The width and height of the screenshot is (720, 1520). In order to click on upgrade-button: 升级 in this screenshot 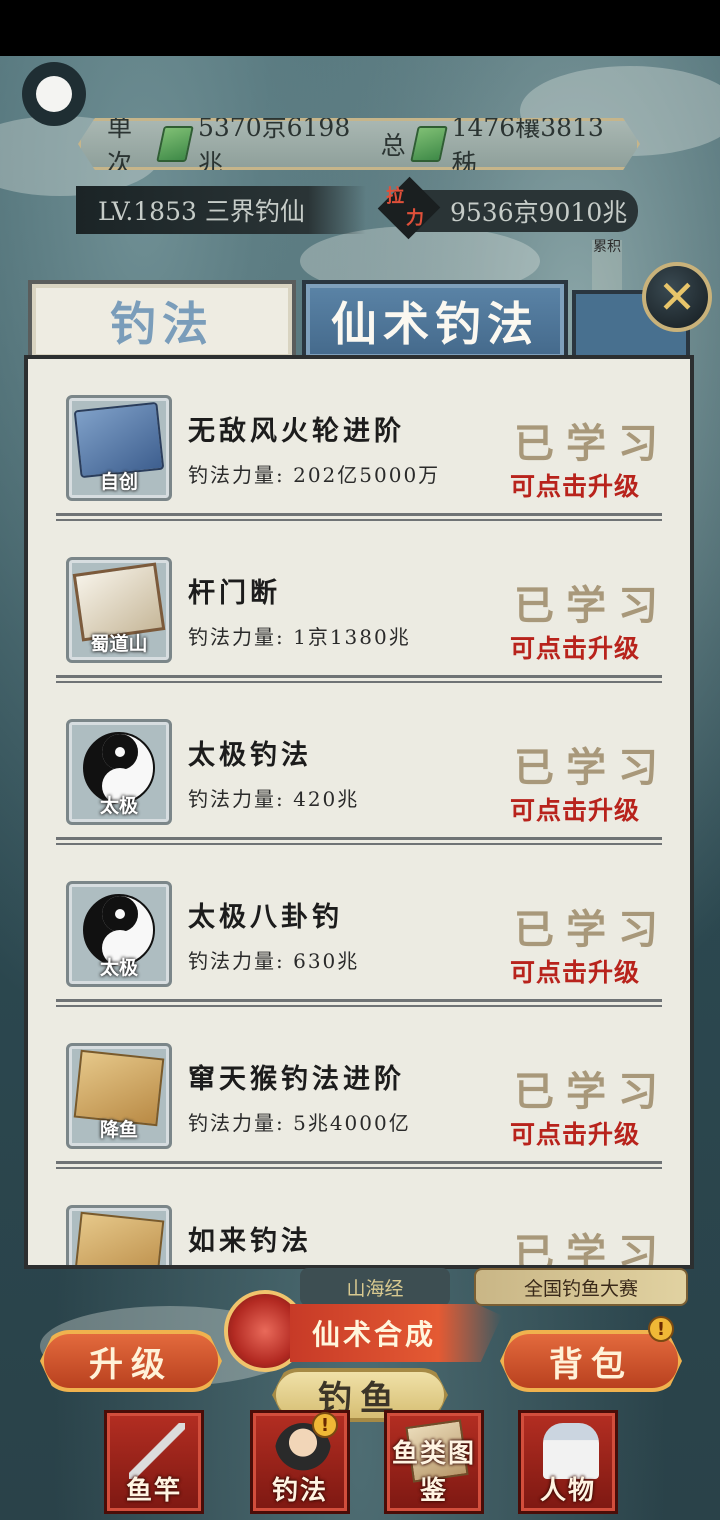, I will do `click(131, 1361)`.